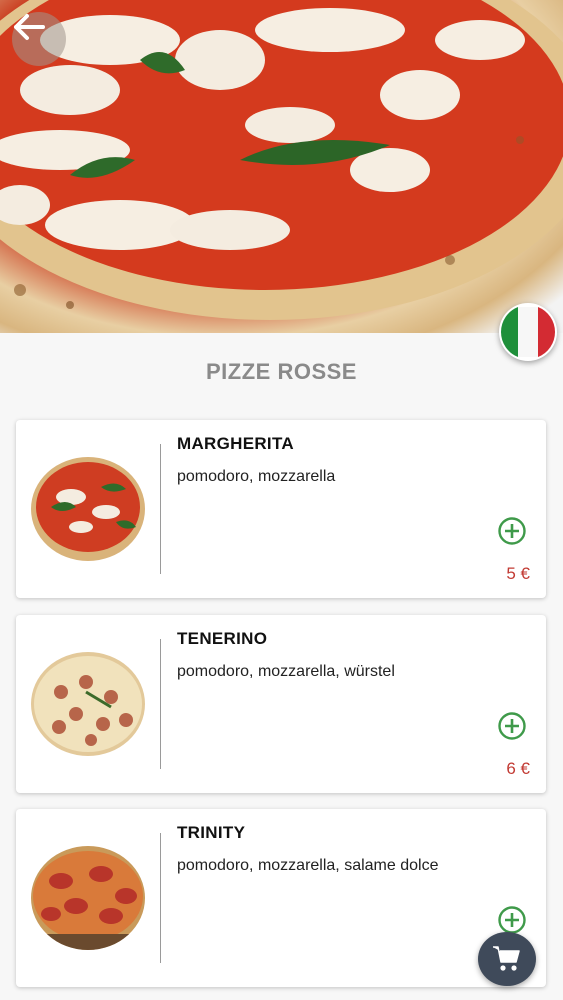  What do you see at coordinates (211, 832) in the screenshot?
I see `product-name: TRINITY` at bounding box center [211, 832].